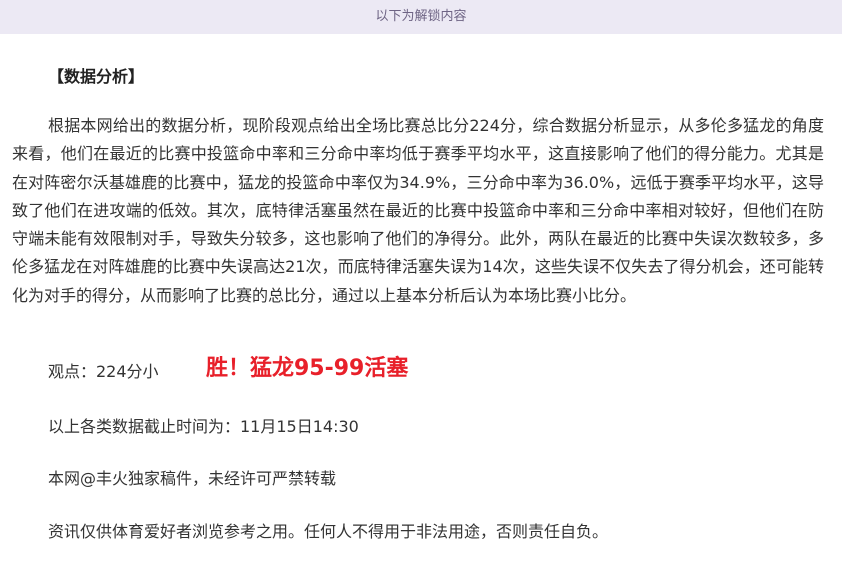 Image resolution: width=842 pixels, height=567 pixels. I want to click on opinion-result: 胜！猛龙95-99活塞, so click(307, 368).